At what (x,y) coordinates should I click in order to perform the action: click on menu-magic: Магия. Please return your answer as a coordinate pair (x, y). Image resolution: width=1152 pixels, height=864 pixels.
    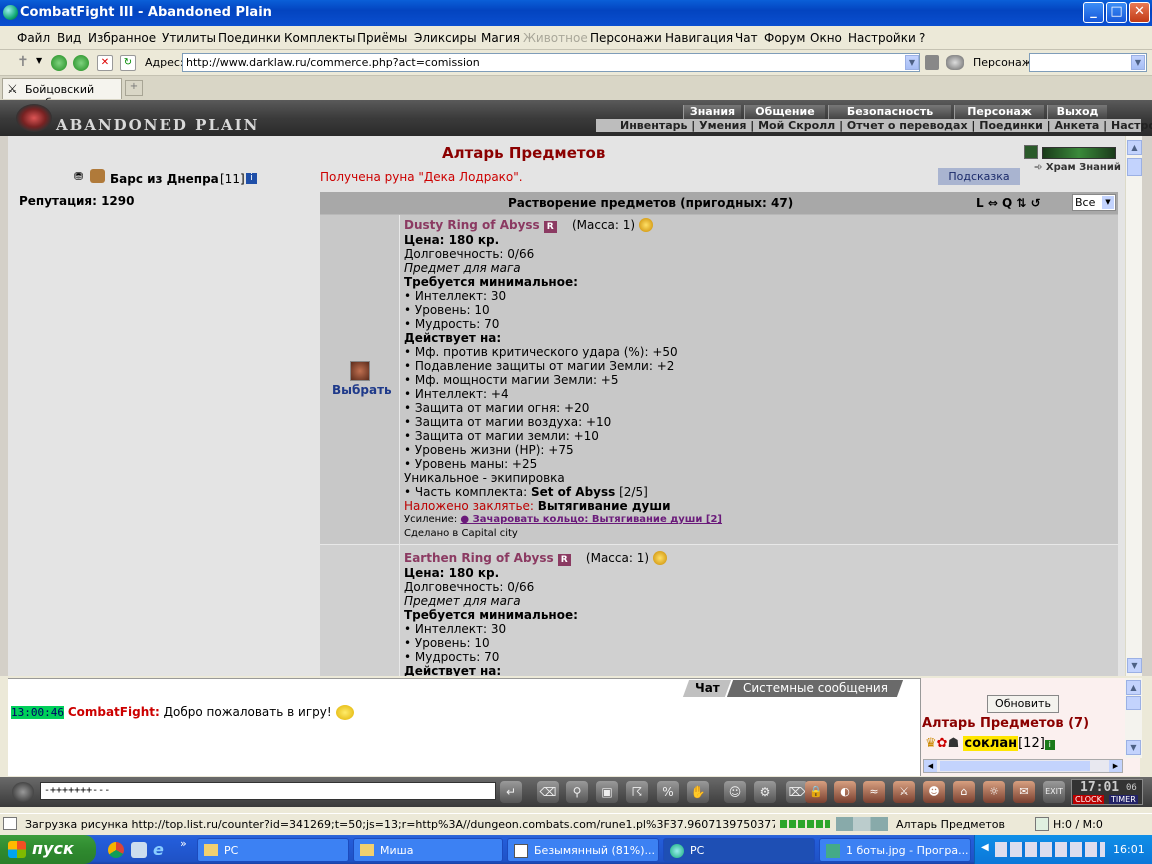
    Looking at the image, I should click on (500, 38).